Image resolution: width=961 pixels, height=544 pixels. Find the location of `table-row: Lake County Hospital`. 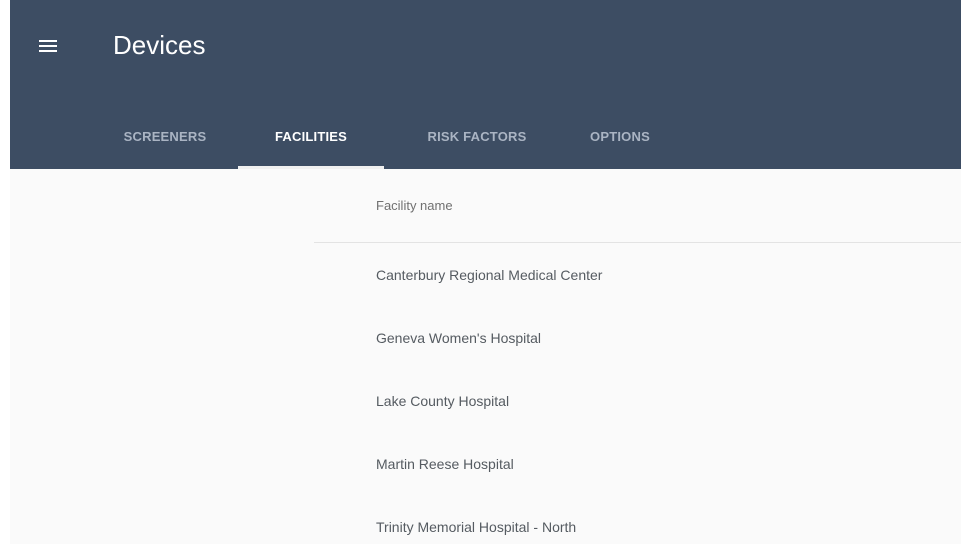

table-row: Lake County Hospital is located at coordinates (637, 400).